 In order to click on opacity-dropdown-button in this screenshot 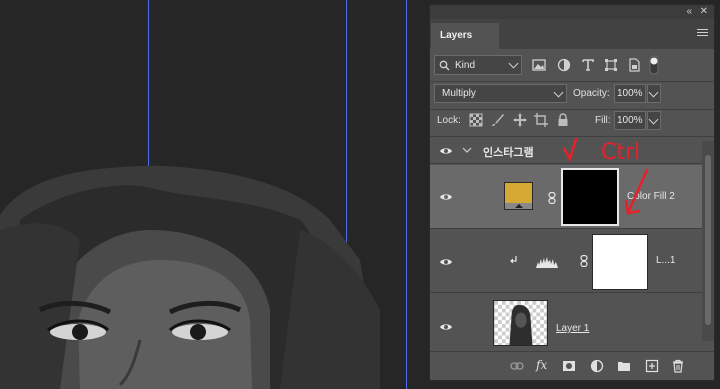, I will do `click(654, 93)`.